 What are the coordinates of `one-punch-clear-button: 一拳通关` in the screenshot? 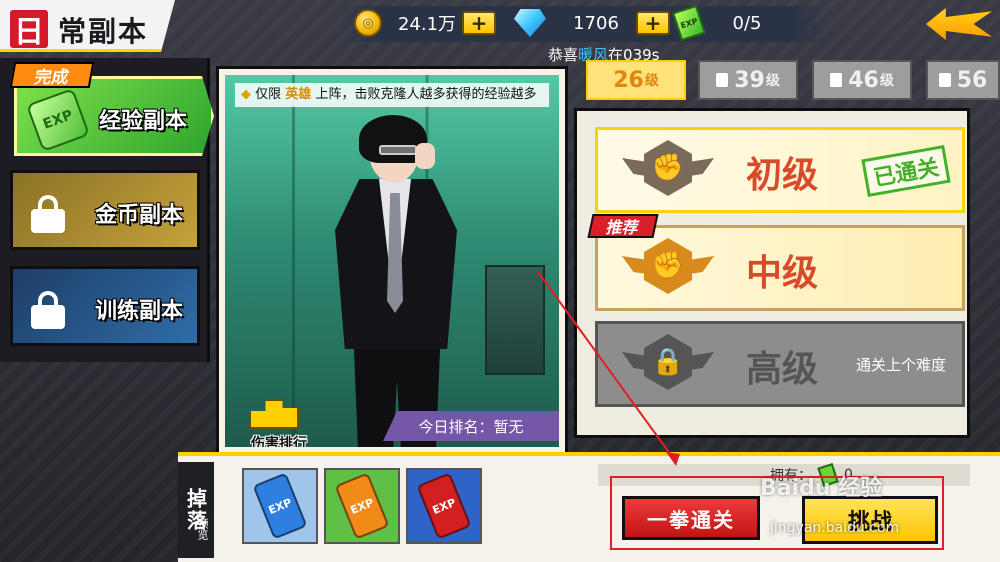 It's located at (691, 518).